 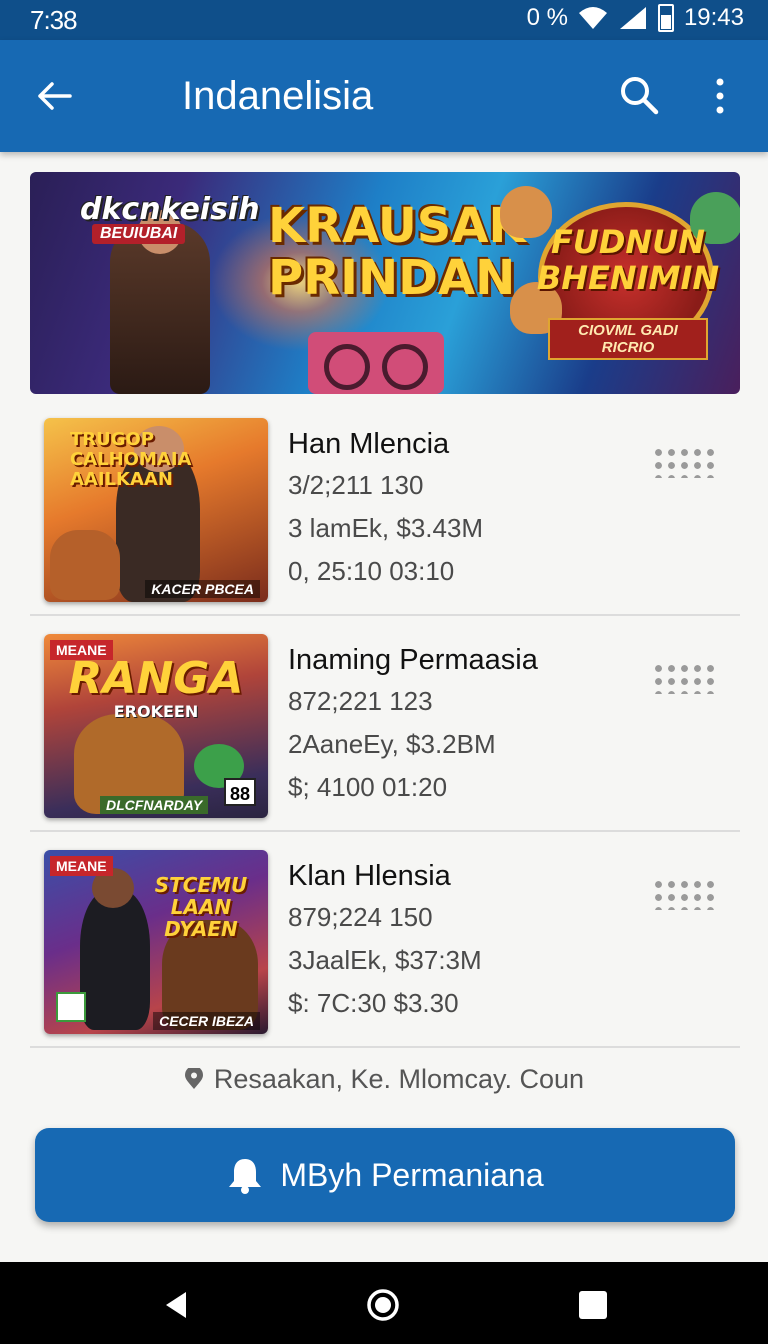 I want to click on thumb-title: TRUGOP CALHOMAIA AAILKAAN, so click(x=164, y=460).